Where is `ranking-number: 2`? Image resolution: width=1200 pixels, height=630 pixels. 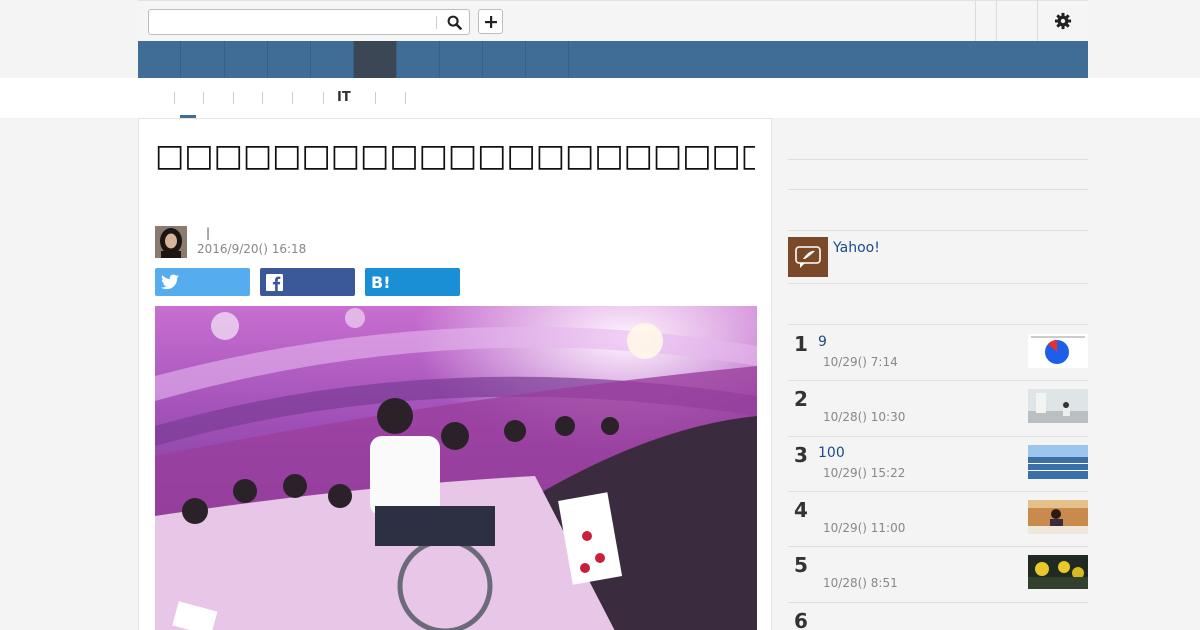
ranking-number: 2 is located at coordinates (801, 399).